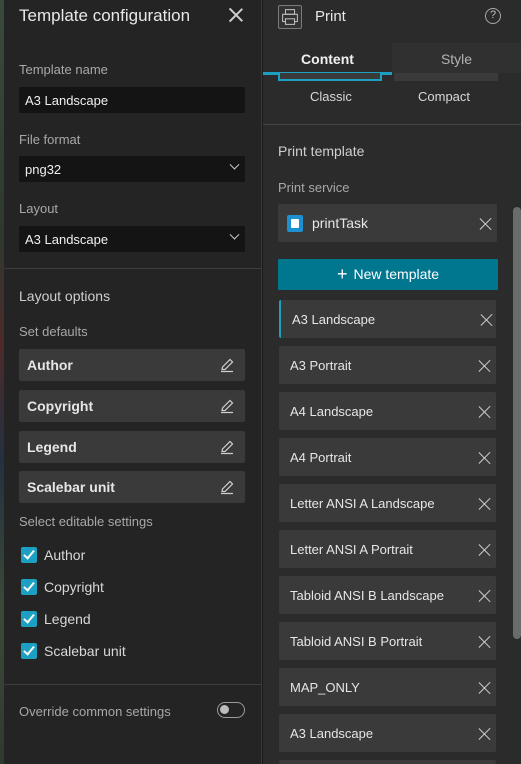 This screenshot has width=521, height=764. Describe the element at coordinates (71, 487) in the screenshot. I see `default-scalebar-label: Scalebar unit` at that location.